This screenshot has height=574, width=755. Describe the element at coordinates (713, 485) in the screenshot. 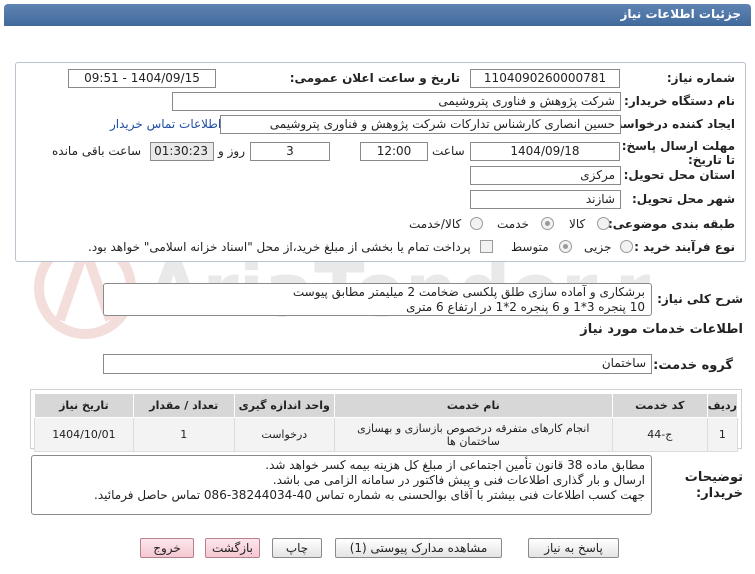

I see `buyer-notes-label: توضیحات خریدار:` at that location.